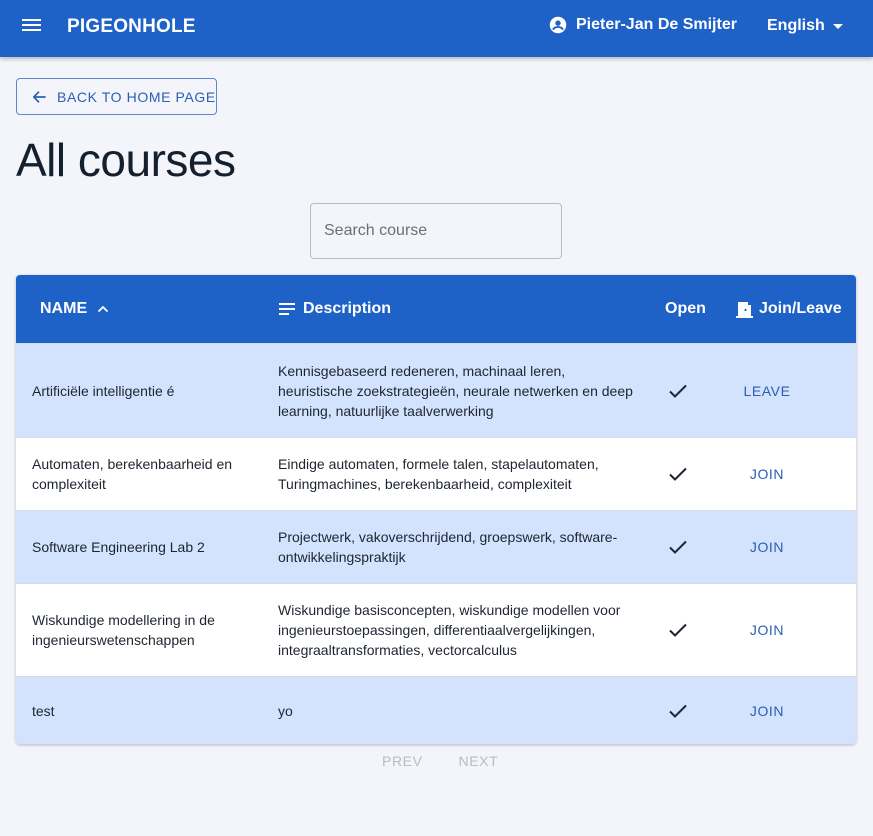 The height and width of the screenshot is (836, 873). What do you see at coordinates (800, 308) in the screenshot?
I see `column-join-leave-label: Join/Leave` at bounding box center [800, 308].